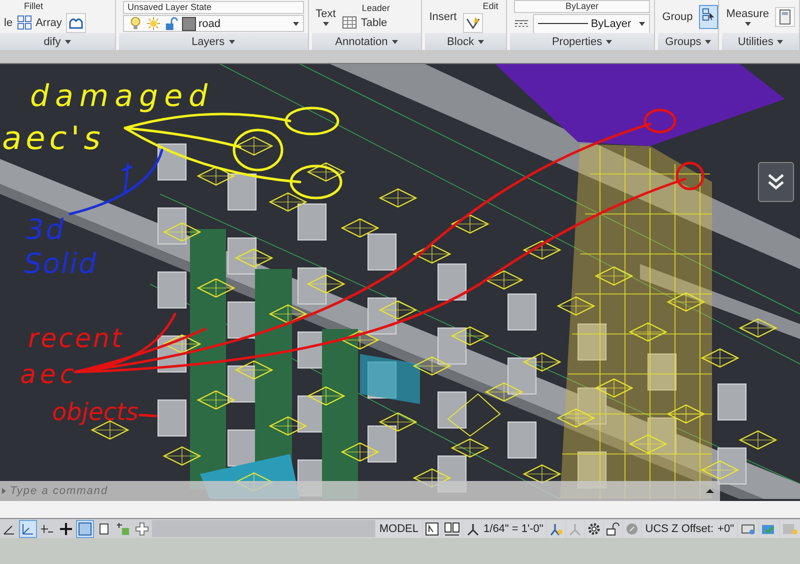 The height and width of the screenshot is (564, 800). I want to click on handwritten-note: objects, so click(95, 412).